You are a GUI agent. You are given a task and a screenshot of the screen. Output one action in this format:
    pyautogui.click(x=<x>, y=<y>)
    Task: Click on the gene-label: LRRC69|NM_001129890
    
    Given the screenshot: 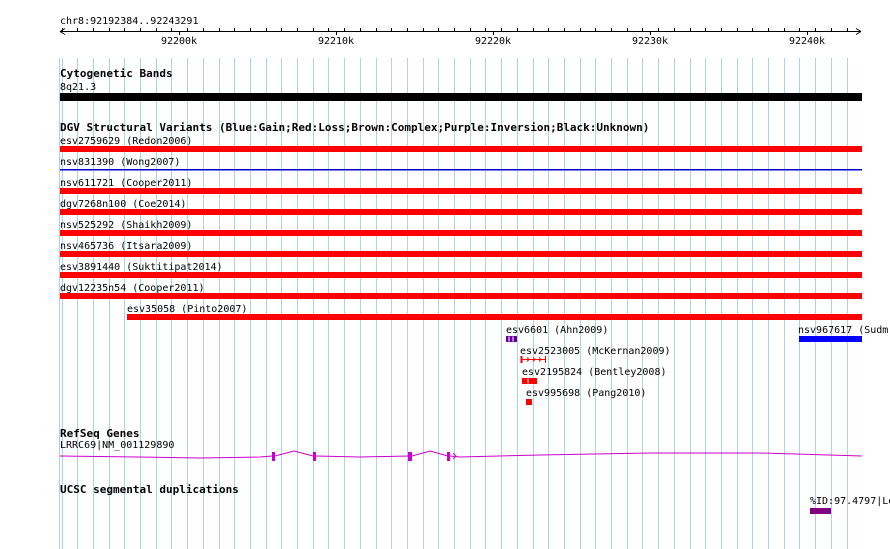 What is the action you would take?
    pyautogui.click(x=117, y=445)
    